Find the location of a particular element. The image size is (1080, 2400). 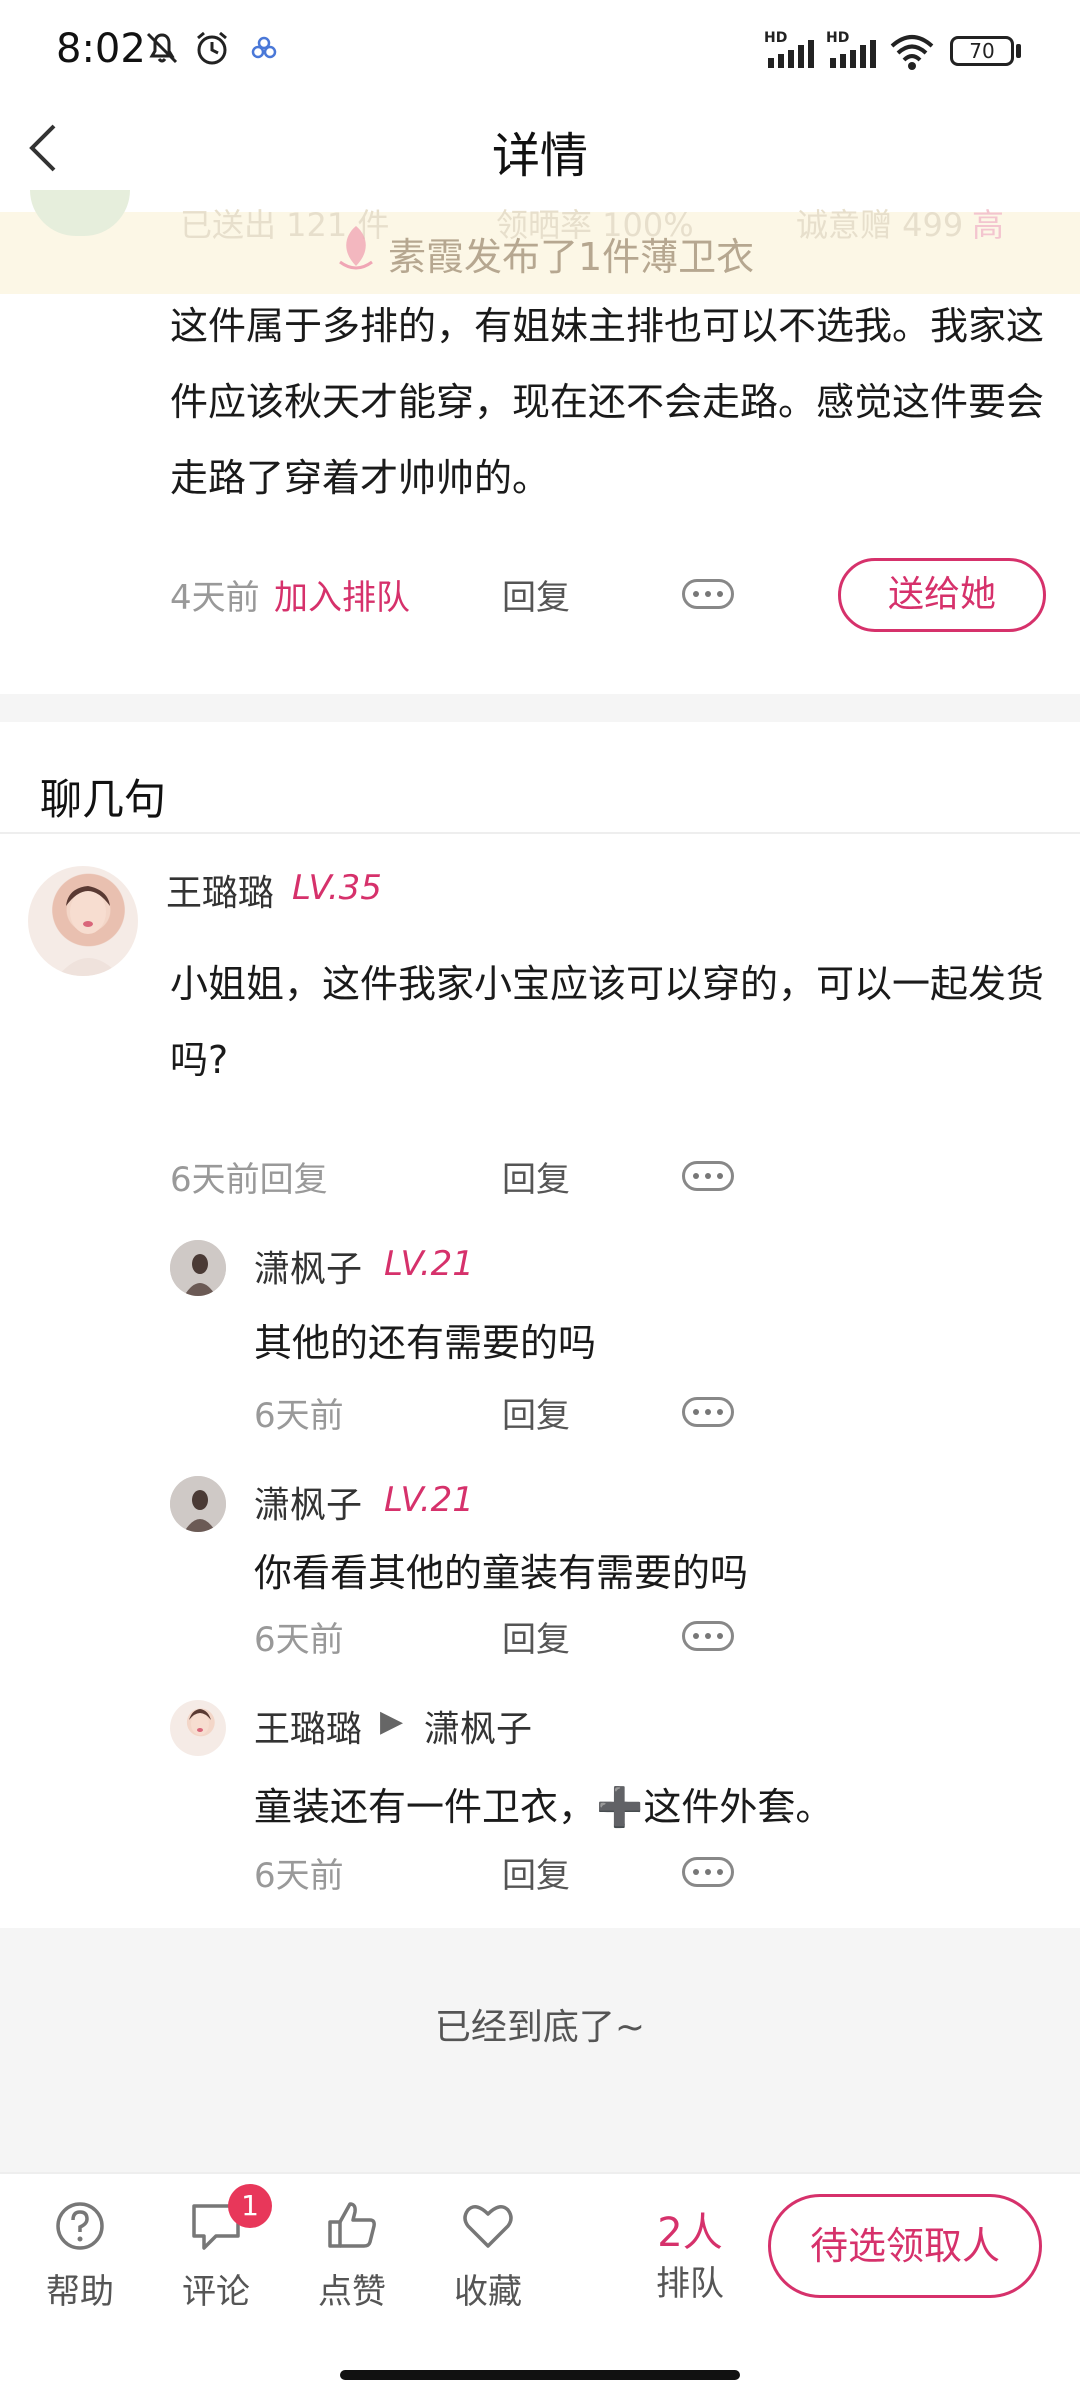

tab-like-label: 点赞 is located at coordinates (352, 2288).